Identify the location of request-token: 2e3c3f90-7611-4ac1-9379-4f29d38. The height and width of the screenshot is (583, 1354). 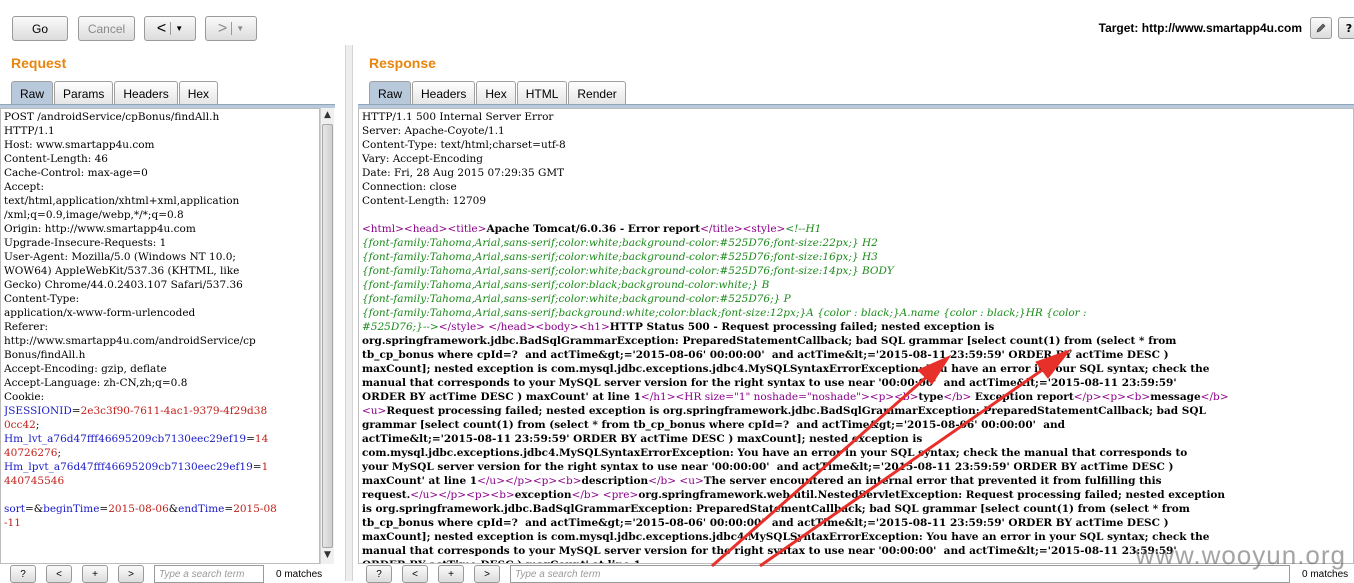
(174, 411).